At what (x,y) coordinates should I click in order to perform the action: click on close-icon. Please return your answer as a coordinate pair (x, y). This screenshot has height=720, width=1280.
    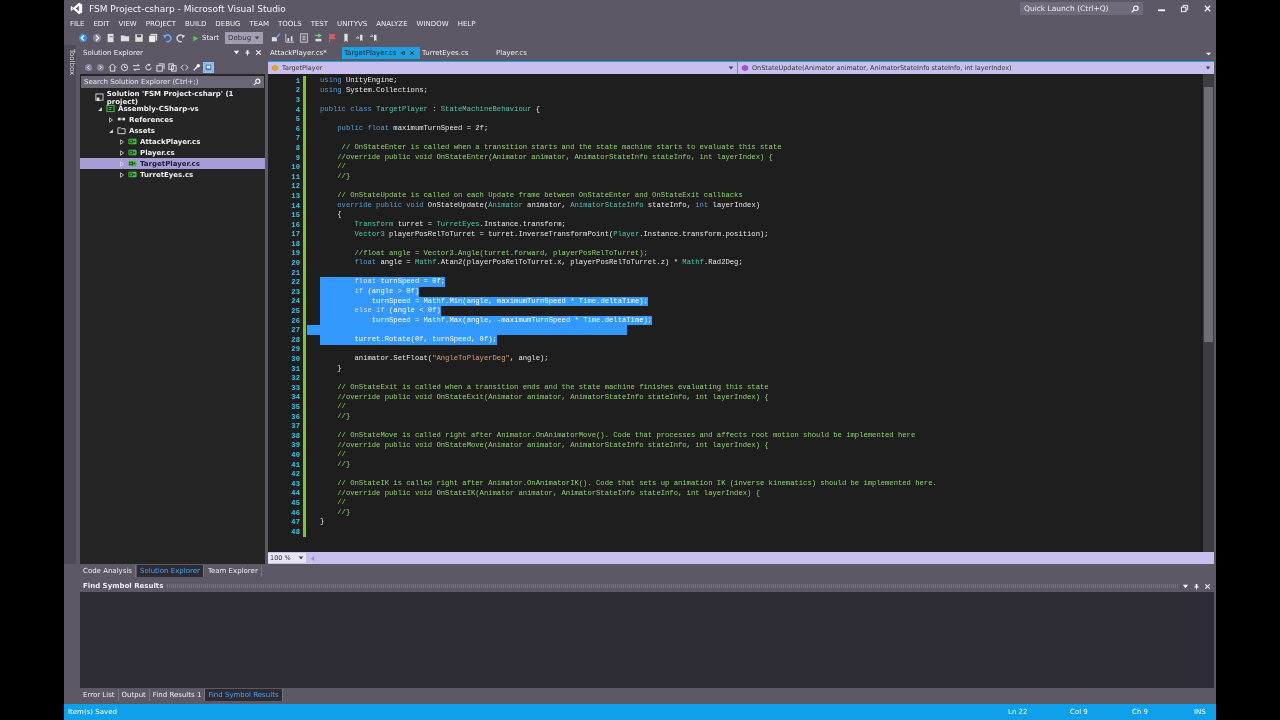
    Looking at the image, I should click on (411, 53).